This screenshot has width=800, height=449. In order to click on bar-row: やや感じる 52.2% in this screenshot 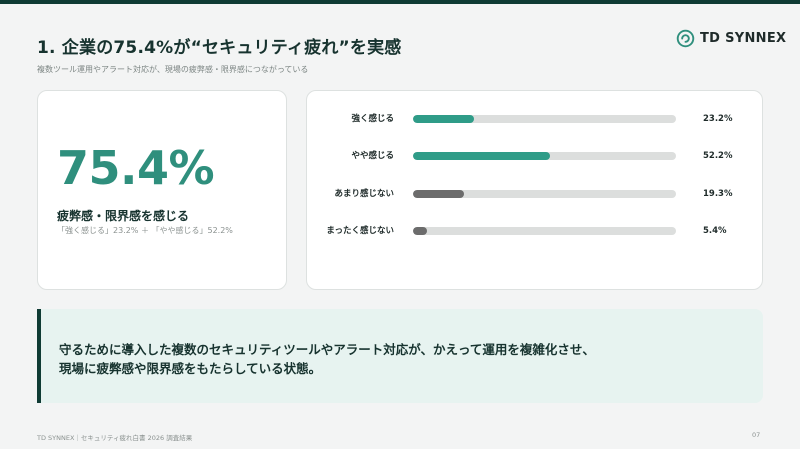, I will do `click(535, 156)`.